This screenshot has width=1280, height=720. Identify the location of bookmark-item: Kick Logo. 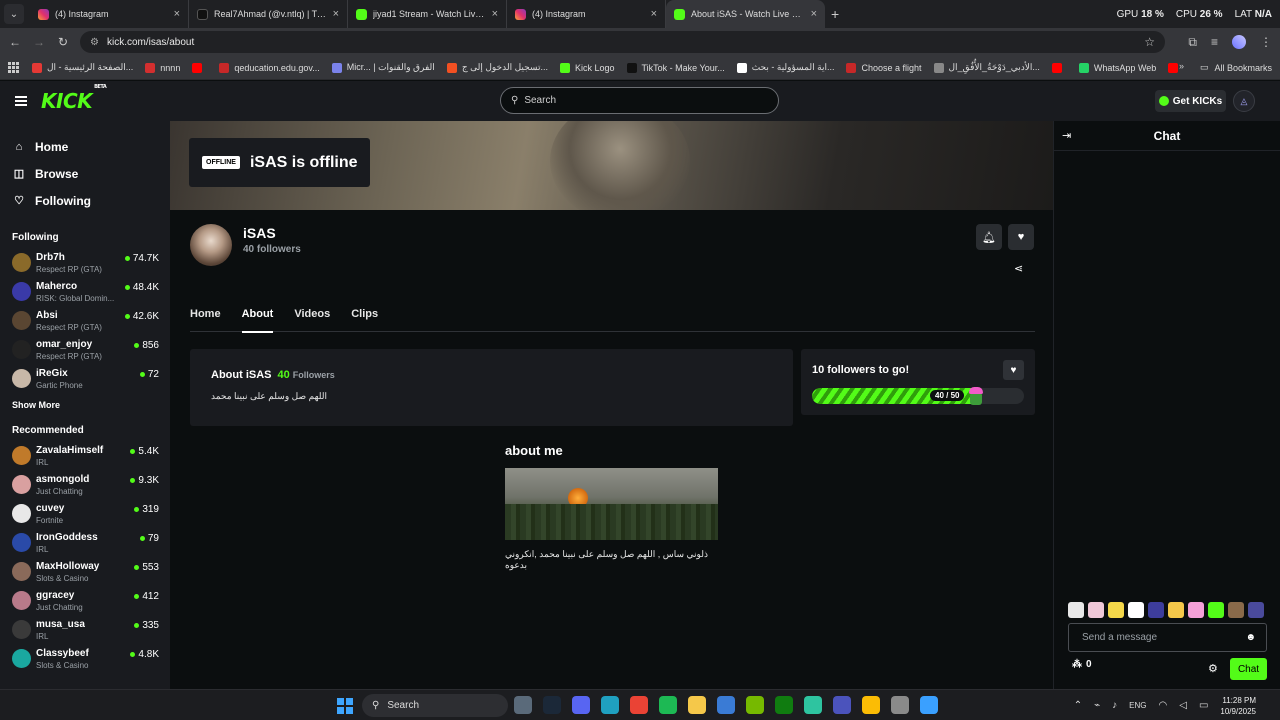
(587, 67).